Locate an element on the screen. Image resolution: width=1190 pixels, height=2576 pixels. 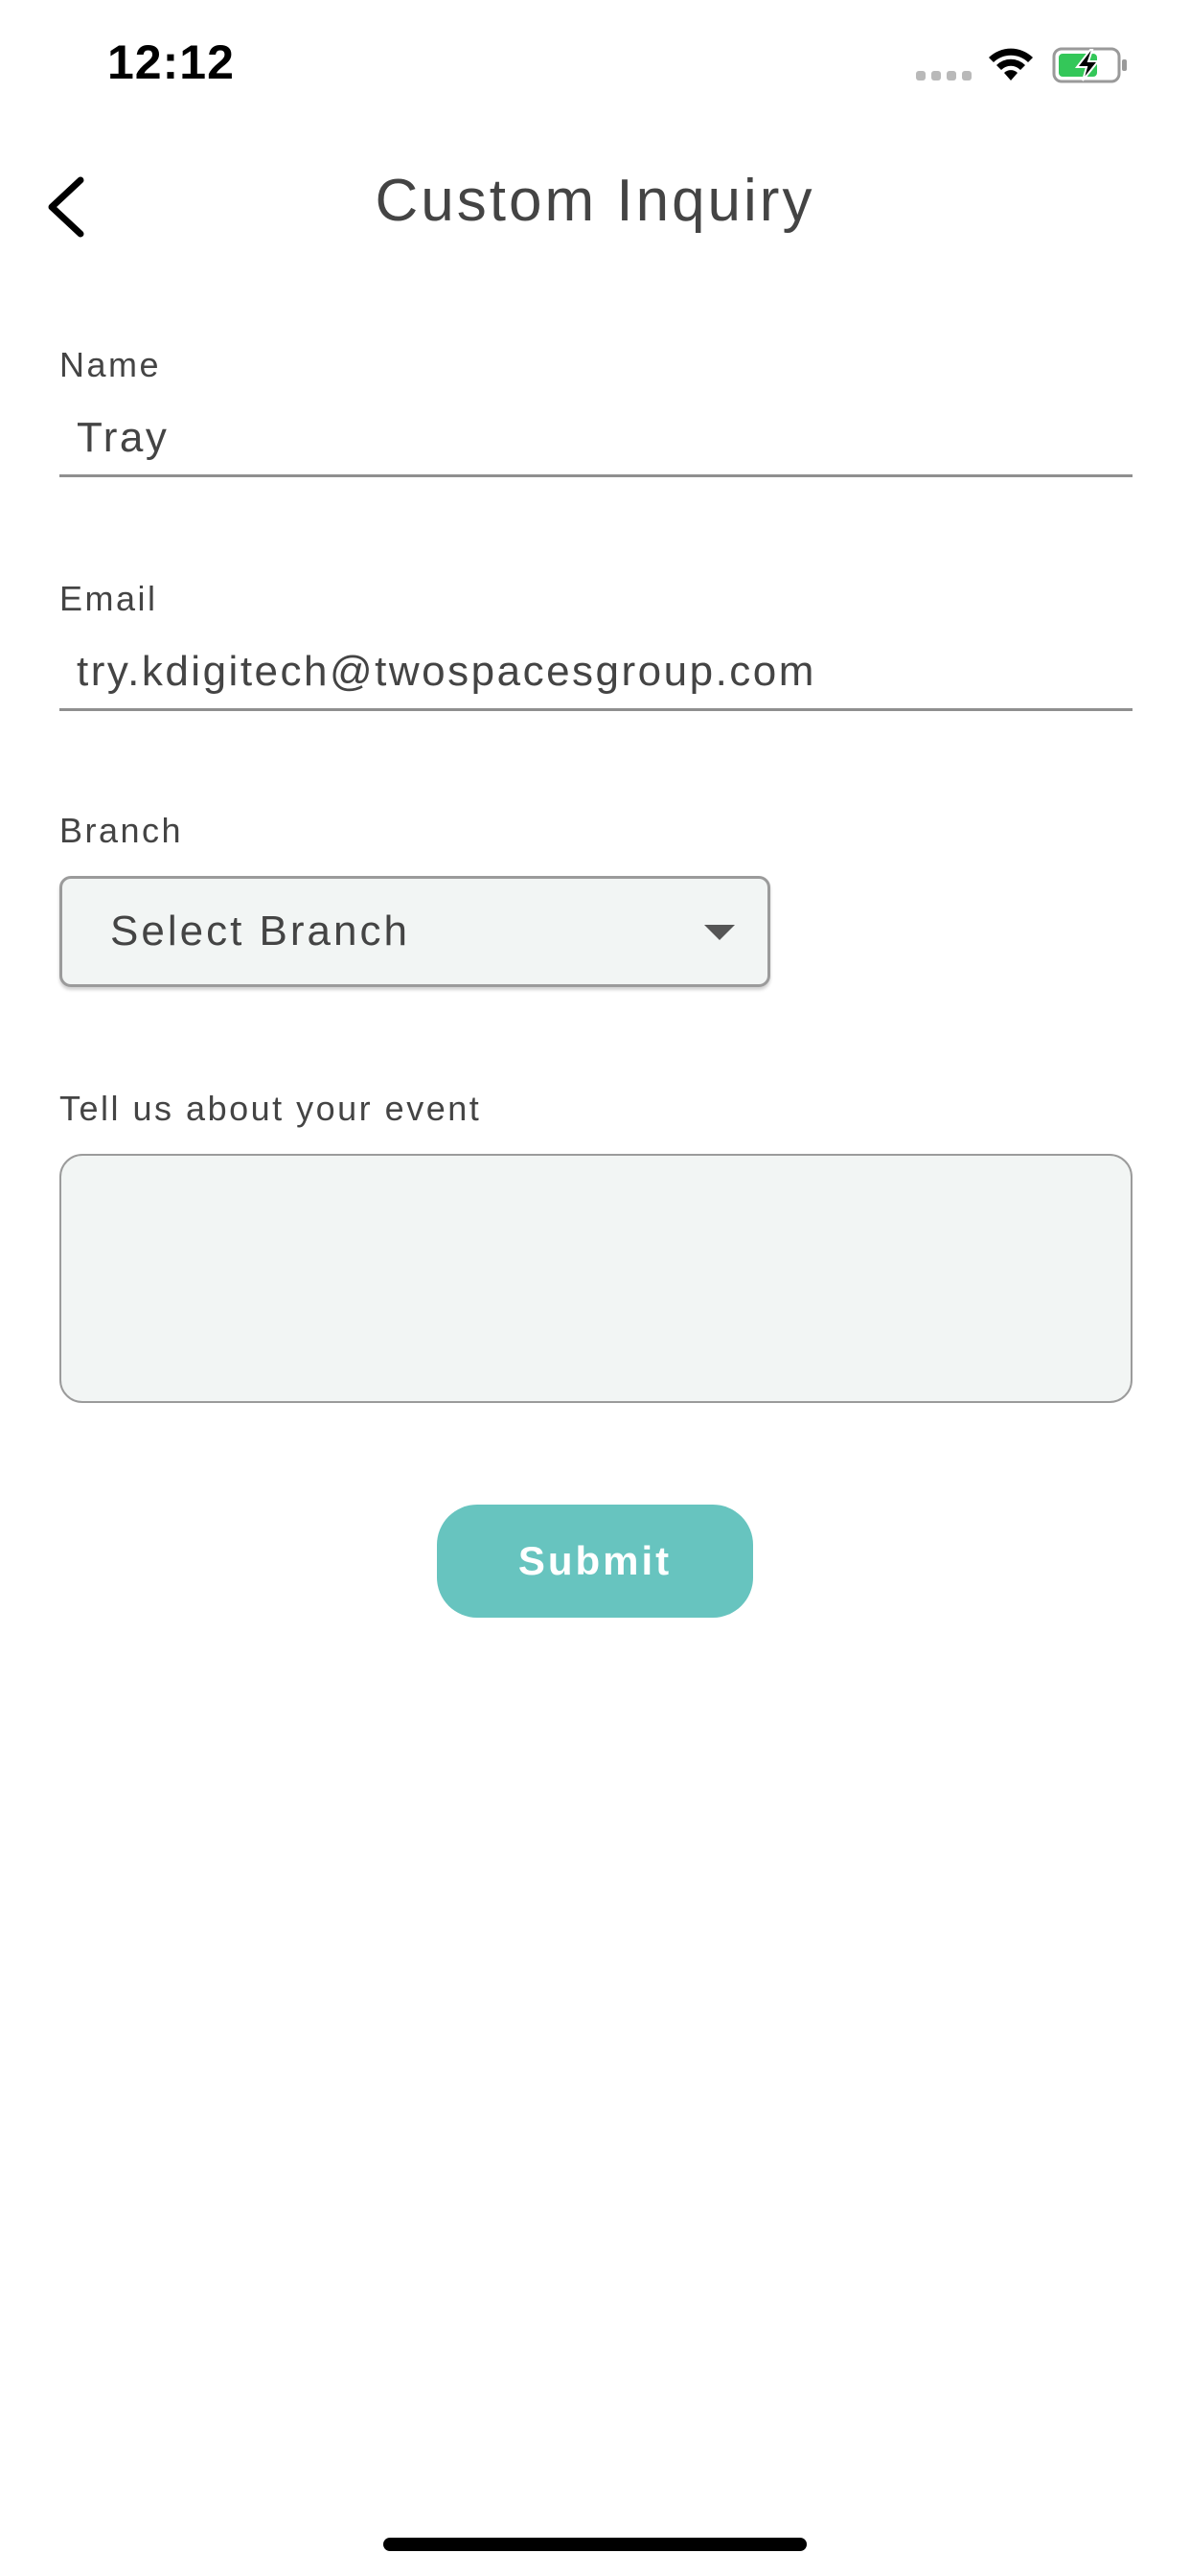
wifi-icon is located at coordinates (1011, 64).